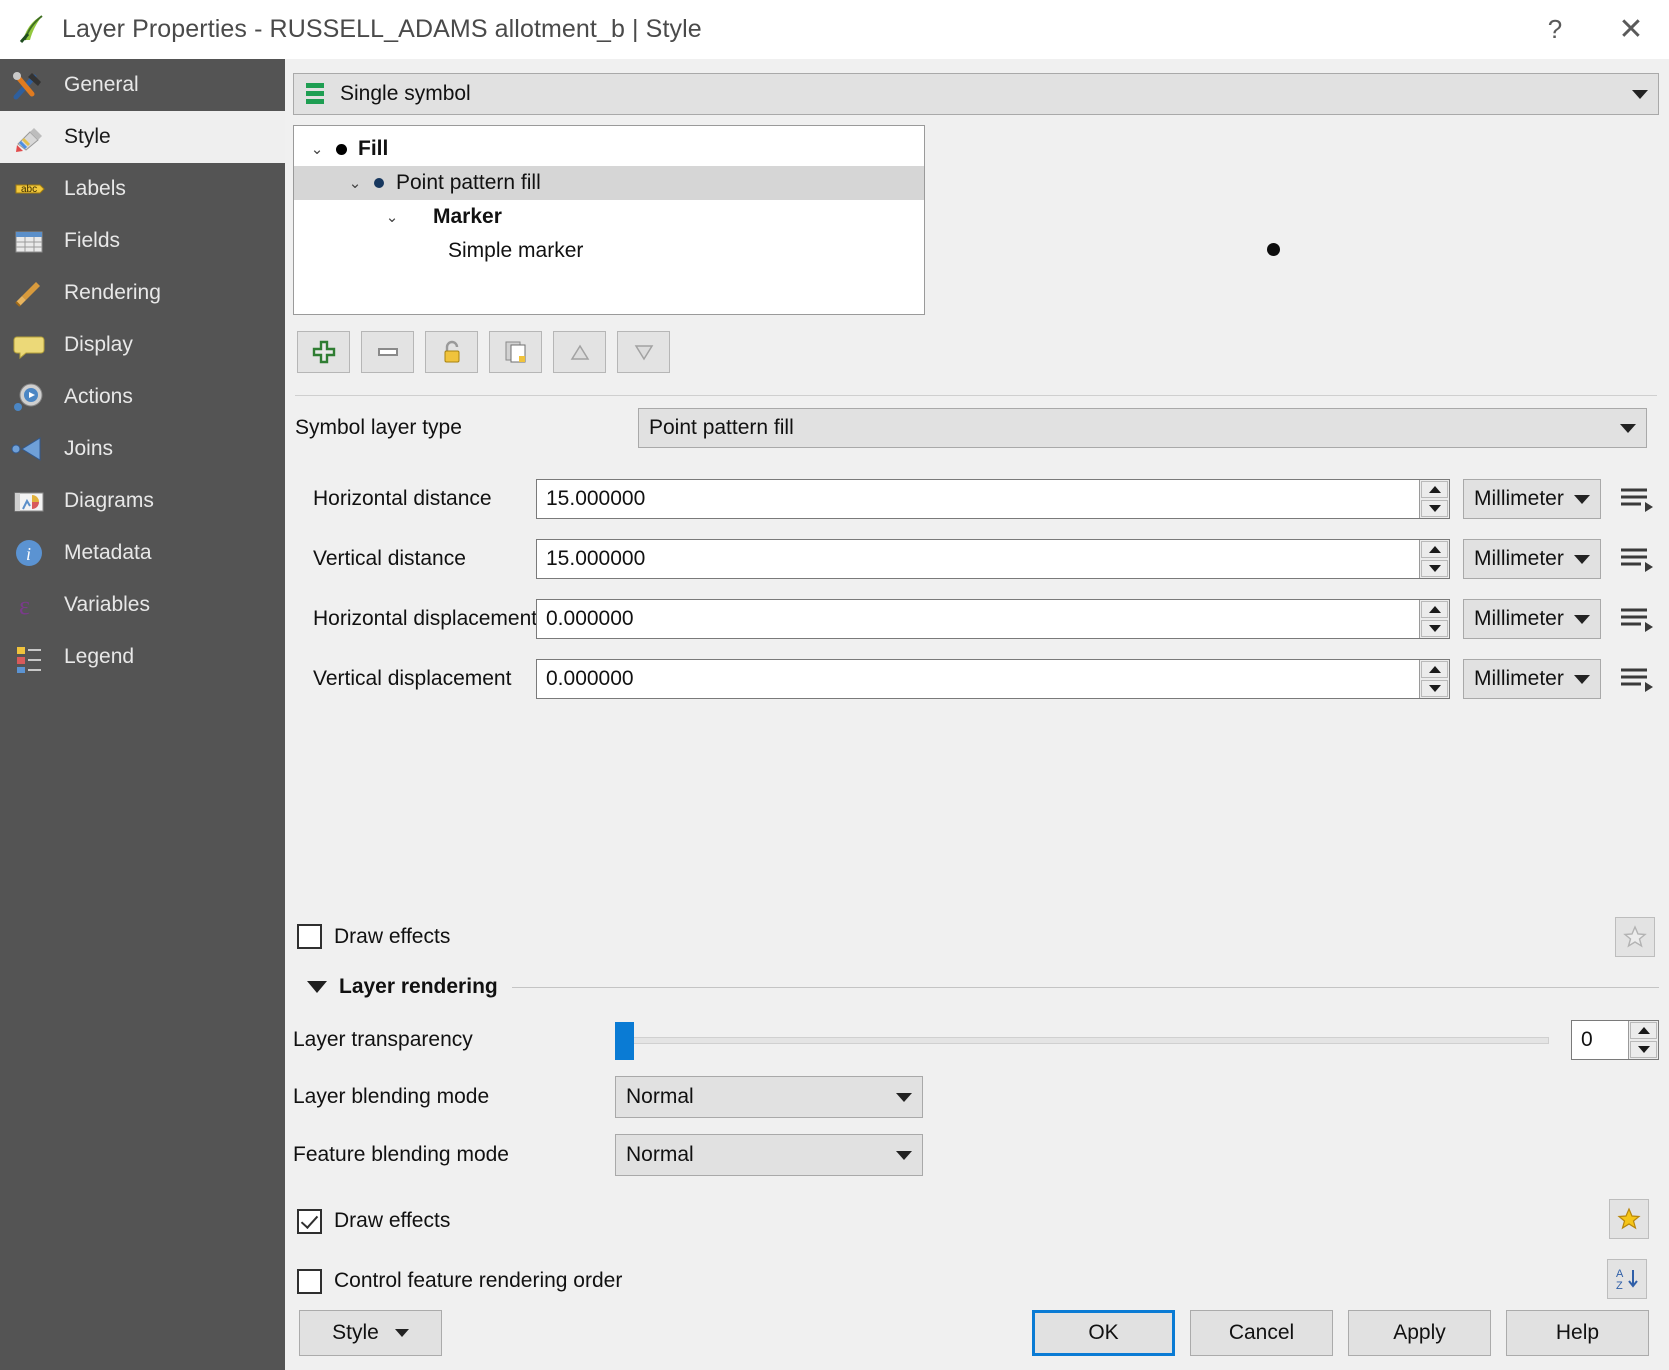 Image resolution: width=1669 pixels, height=1370 pixels. What do you see at coordinates (1082, 1040) in the screenshot?
I see `layer-transparency-slider` at bounding box center [1082, 1040].